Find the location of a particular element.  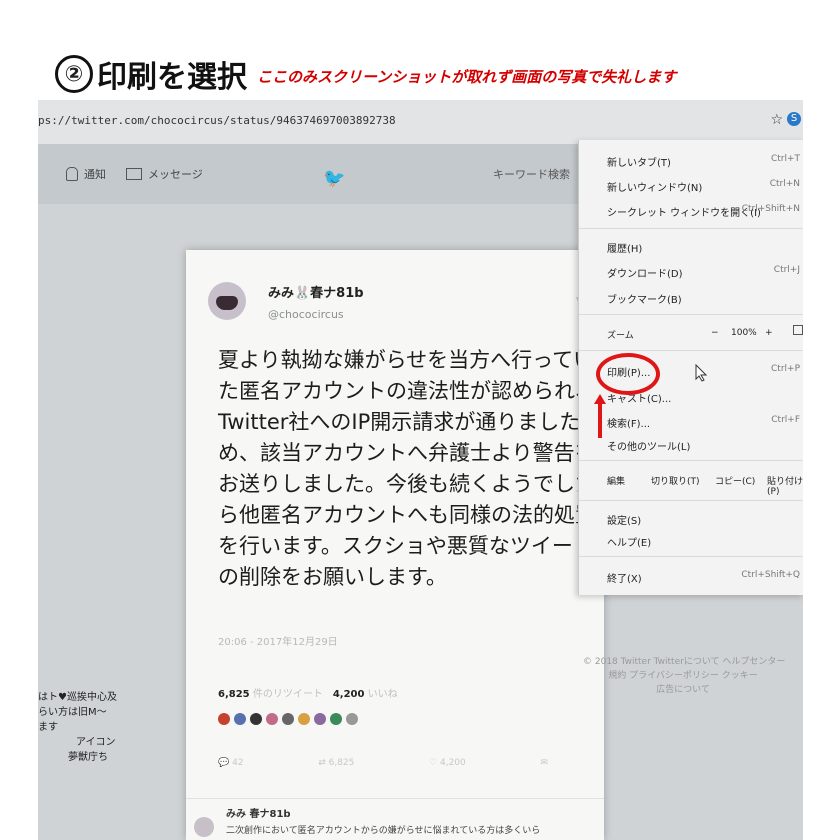

side-line: アイコン is located at coordinates (96, 742).